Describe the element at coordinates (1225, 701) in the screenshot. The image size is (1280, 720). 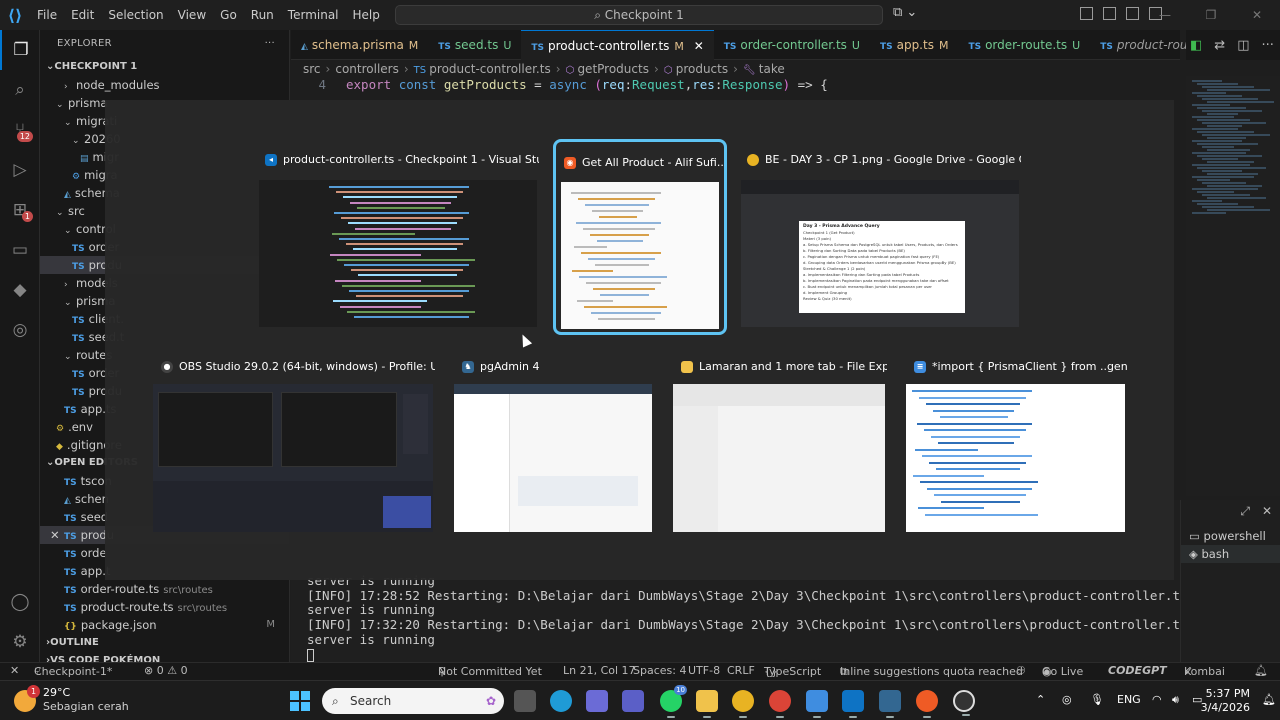
I see `clock: 5:37 PM 3/4/2026` at that location.